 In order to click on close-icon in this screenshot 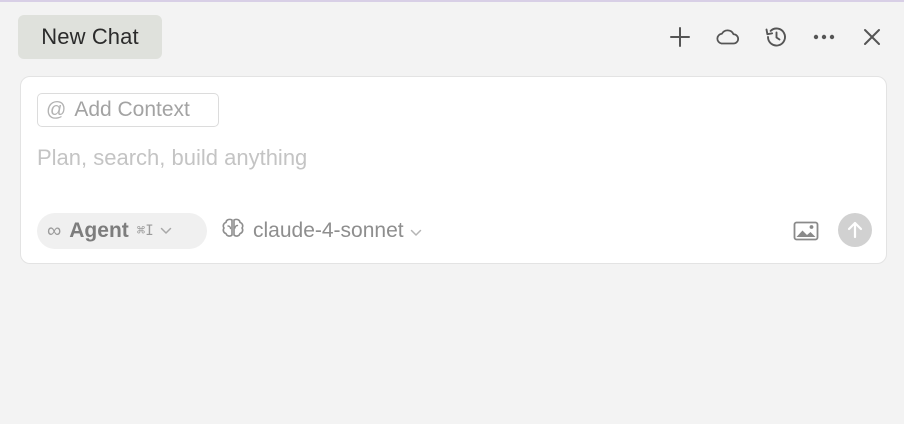, I will do `click(872, 37)`.